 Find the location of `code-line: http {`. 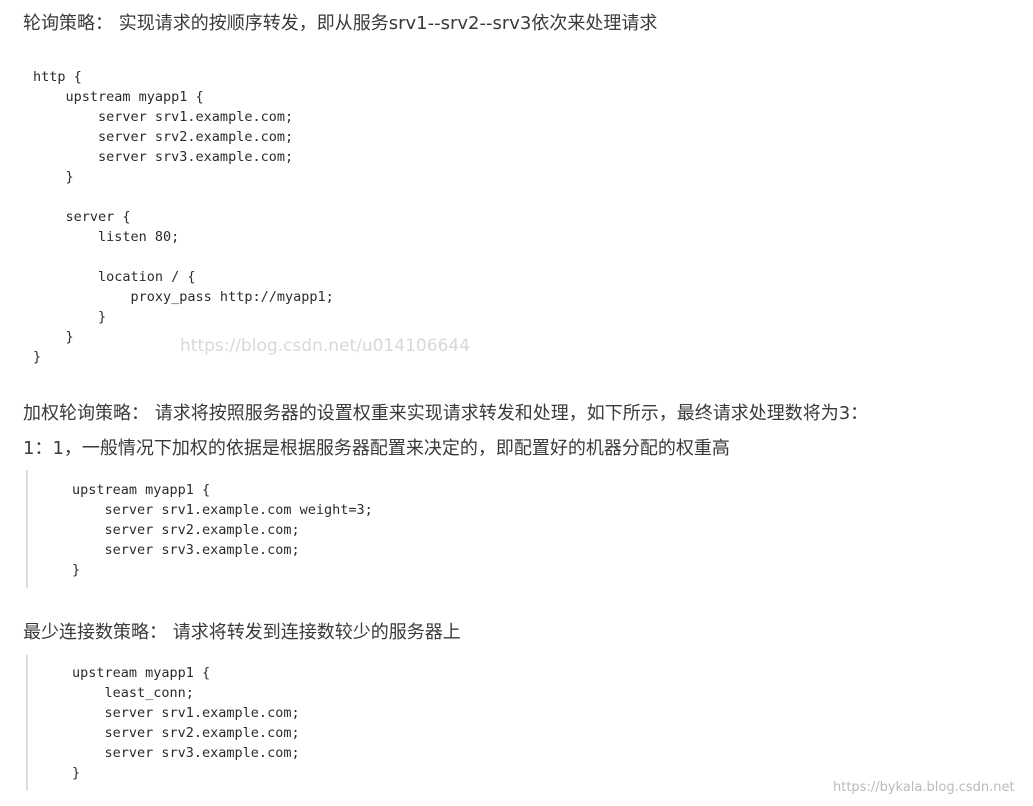

code-line: http { is located at coordinates (57, 77).